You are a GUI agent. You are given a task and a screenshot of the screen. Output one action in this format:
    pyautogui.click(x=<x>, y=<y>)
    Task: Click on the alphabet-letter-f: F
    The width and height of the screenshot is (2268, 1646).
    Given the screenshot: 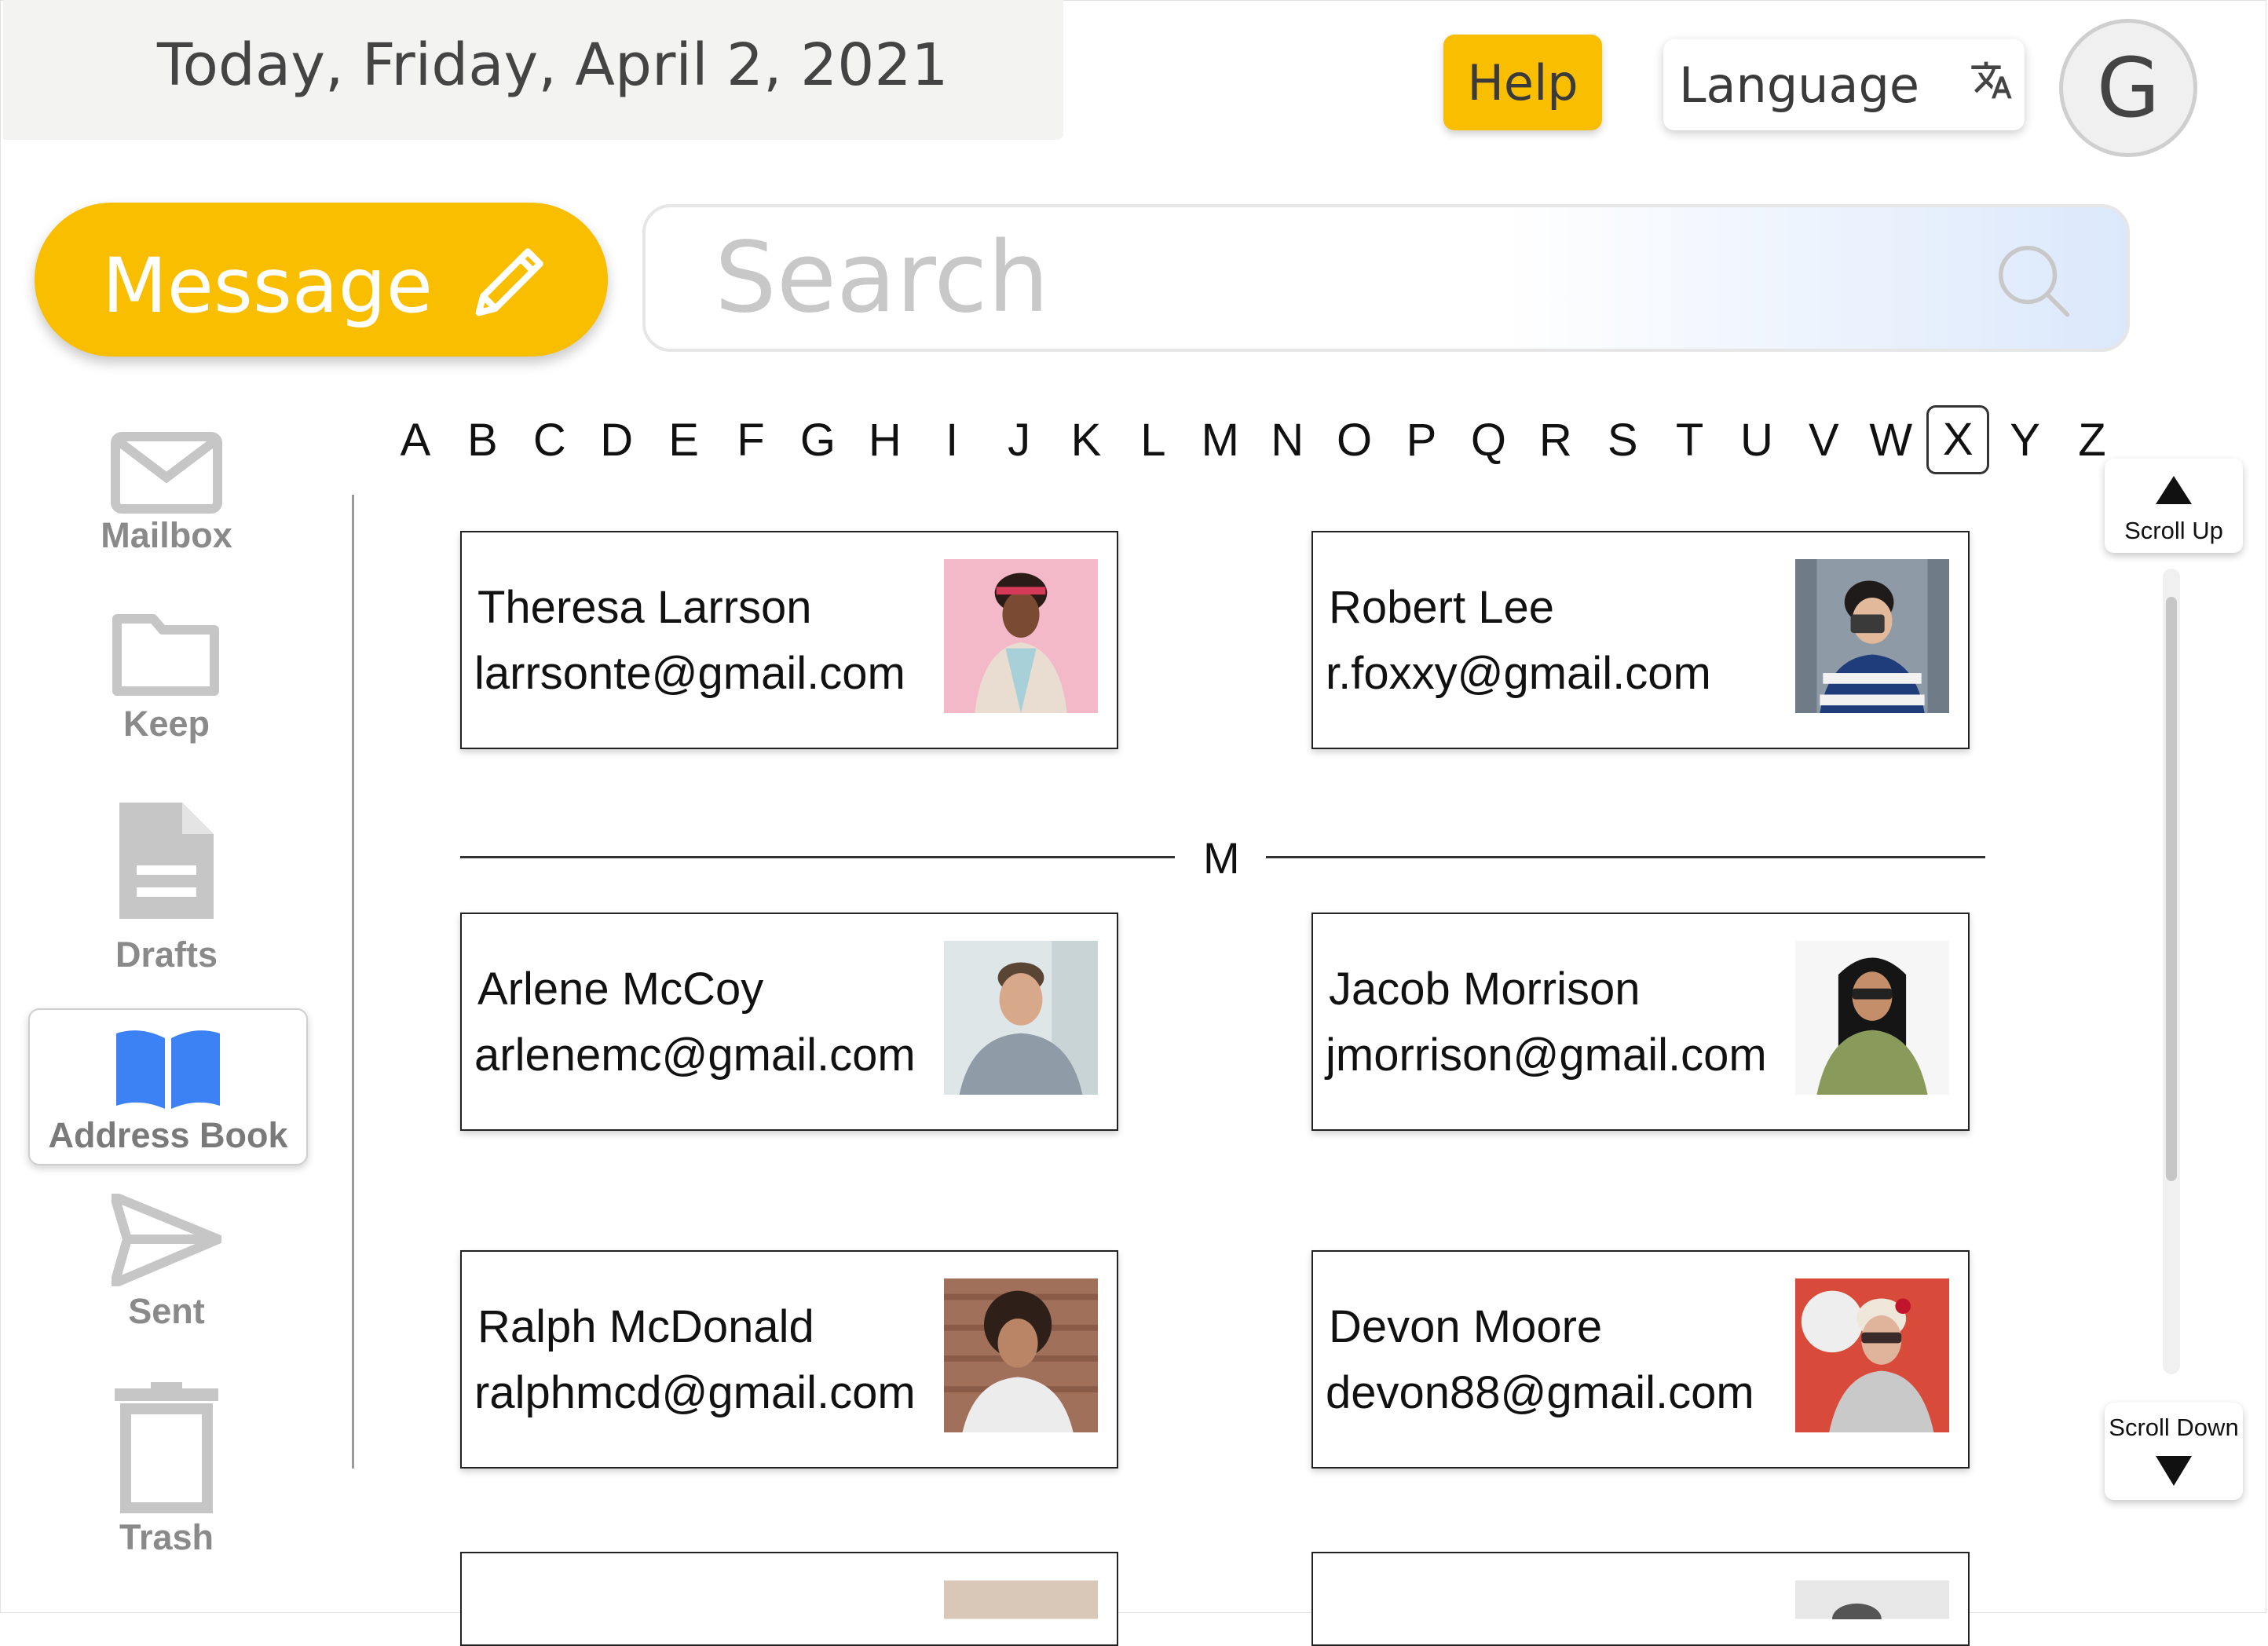 What is the action you would take?
    pyautogui.click(x=750, y=440)
    